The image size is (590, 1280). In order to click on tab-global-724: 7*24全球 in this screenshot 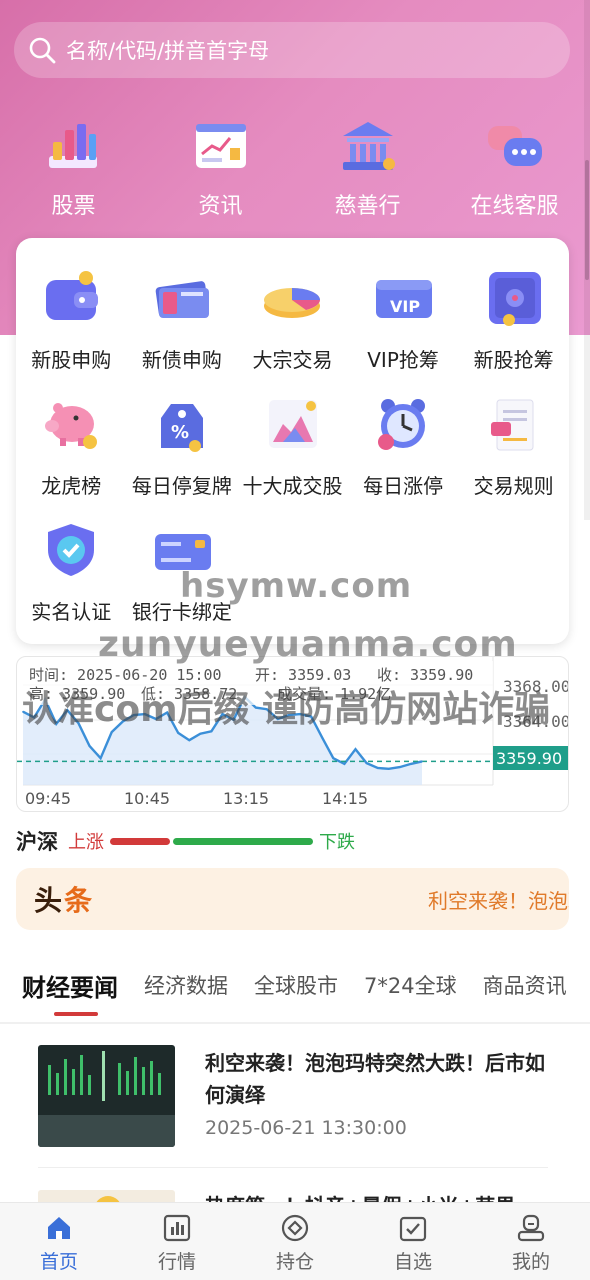, I will do `click(410, 985)`.